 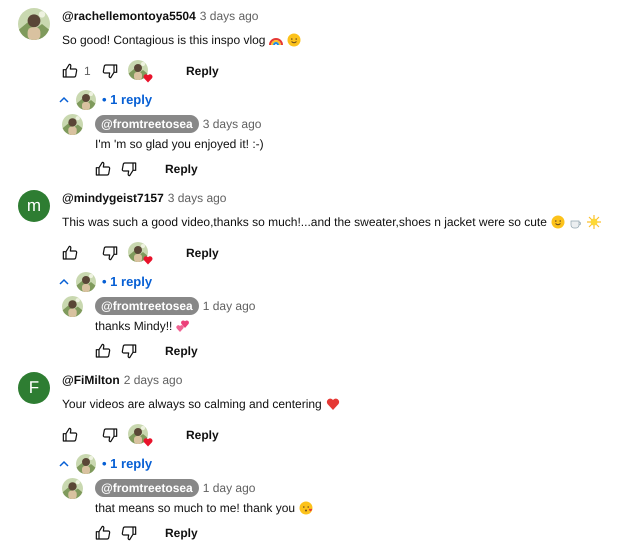 I want to click on comment-text: thanks Mindy!!, so click(x=133, y=326).